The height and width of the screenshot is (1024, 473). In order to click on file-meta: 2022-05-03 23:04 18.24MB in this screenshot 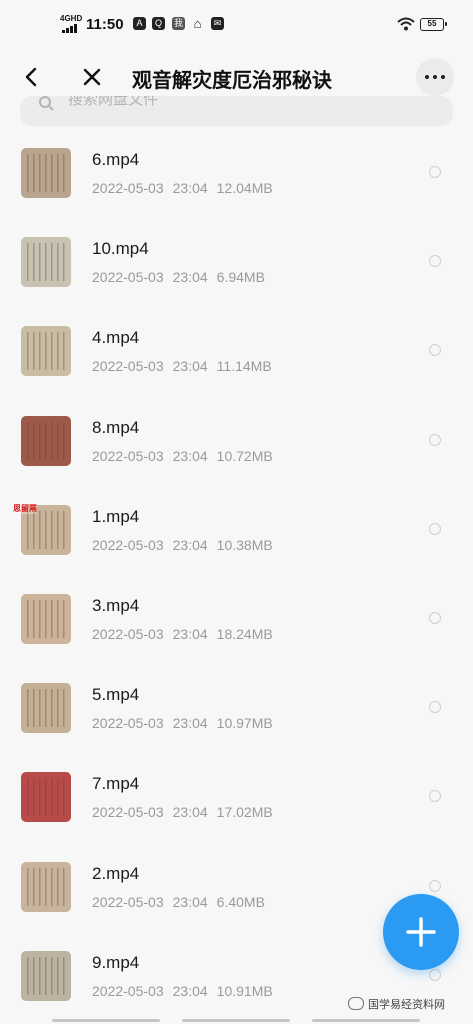, I will do `click(187, 634)`.